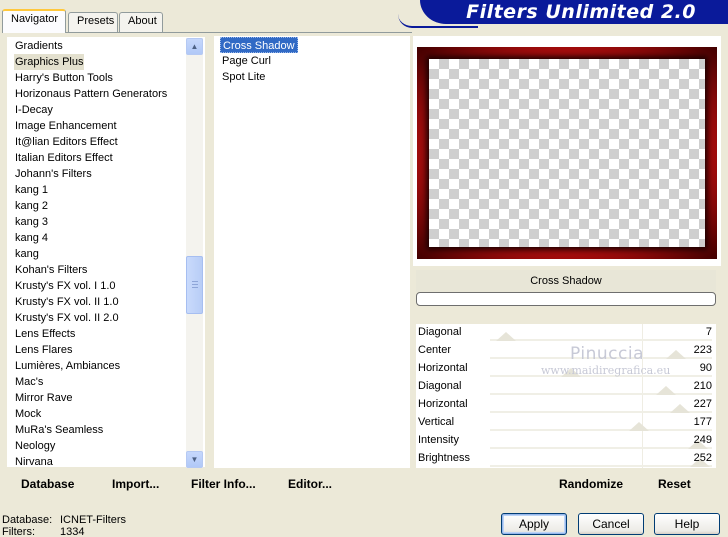 The width and height of the screenshot is (728, 537). I want to click on category-item: Graphics Plus, so click(49, 62).